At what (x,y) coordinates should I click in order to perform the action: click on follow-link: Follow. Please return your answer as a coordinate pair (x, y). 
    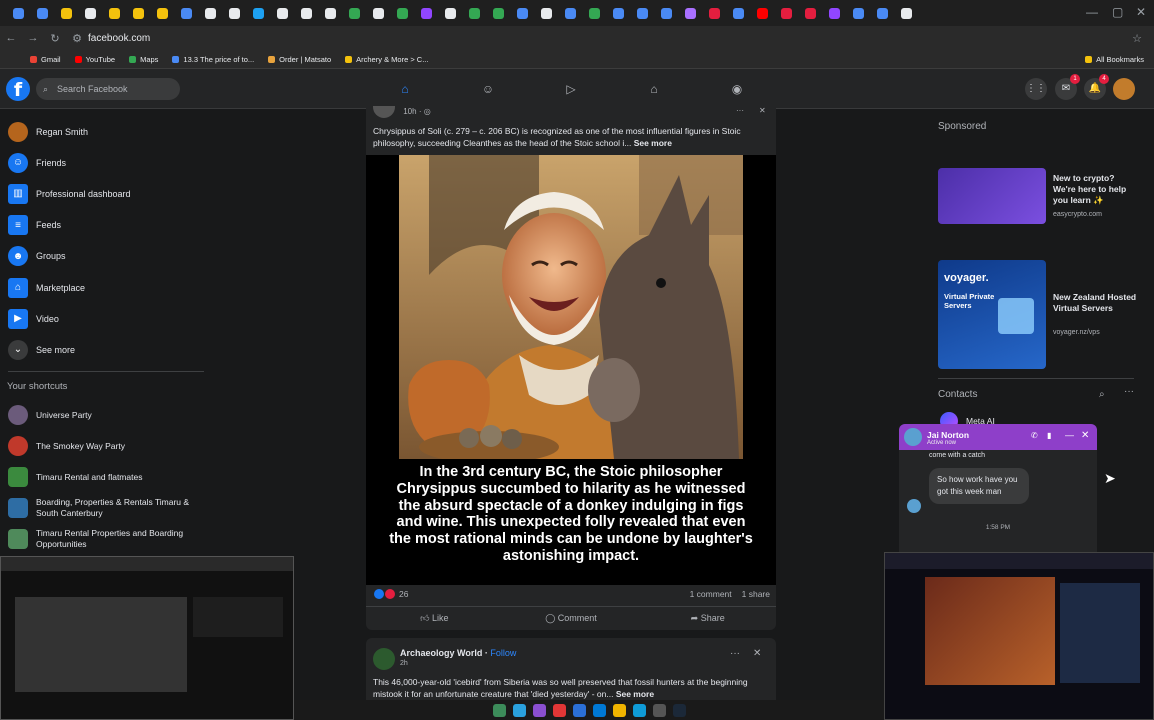
    Looking at the image, I should click on (503, 653).